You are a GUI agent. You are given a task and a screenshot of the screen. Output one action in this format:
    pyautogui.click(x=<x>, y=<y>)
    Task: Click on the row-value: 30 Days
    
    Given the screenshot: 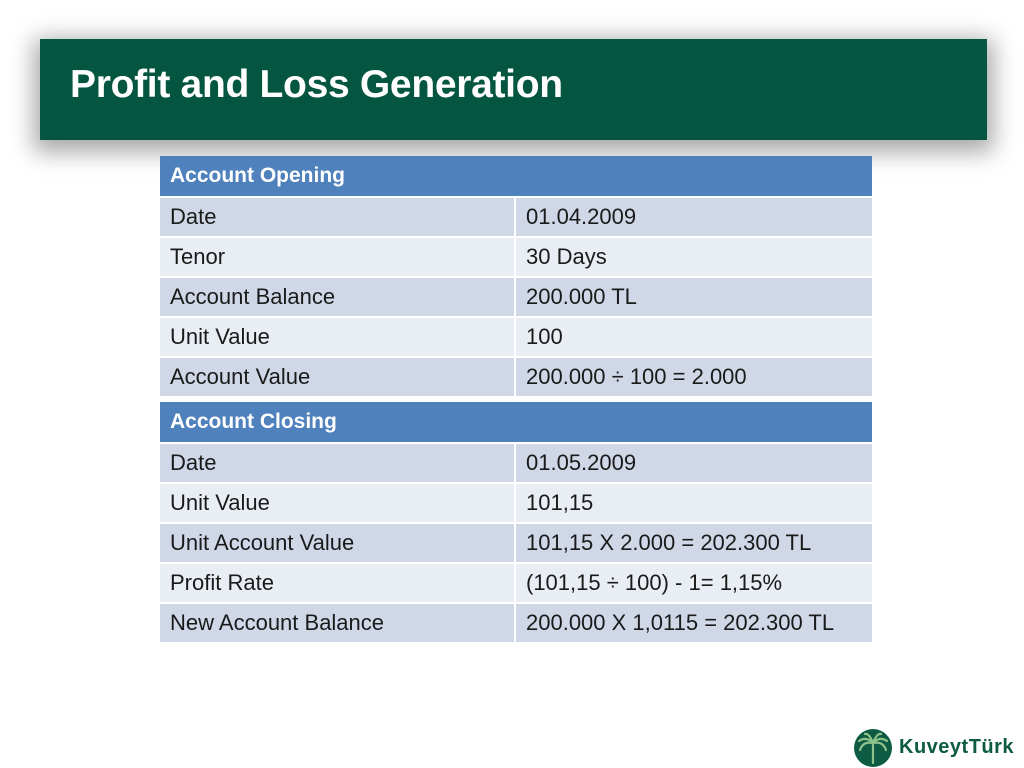 What is the action you would take?
    pyautogui.click(x=694, y=258)
    